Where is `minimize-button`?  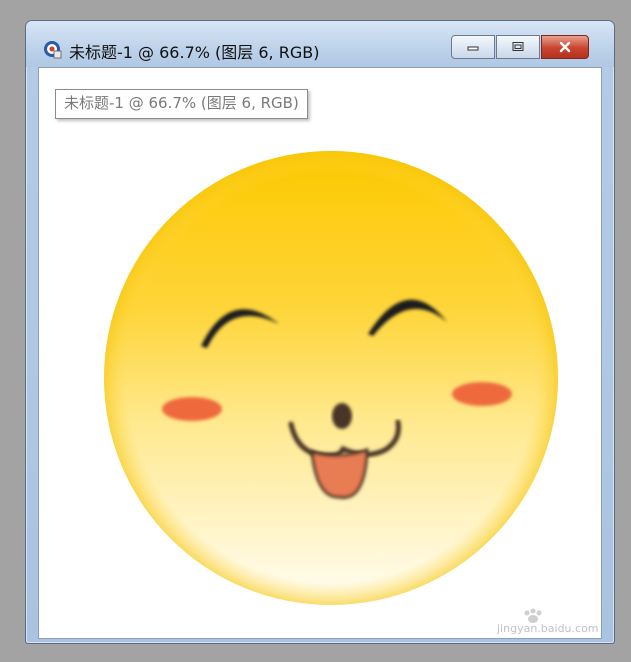
minimize-button is located at coordinates (473, 47).